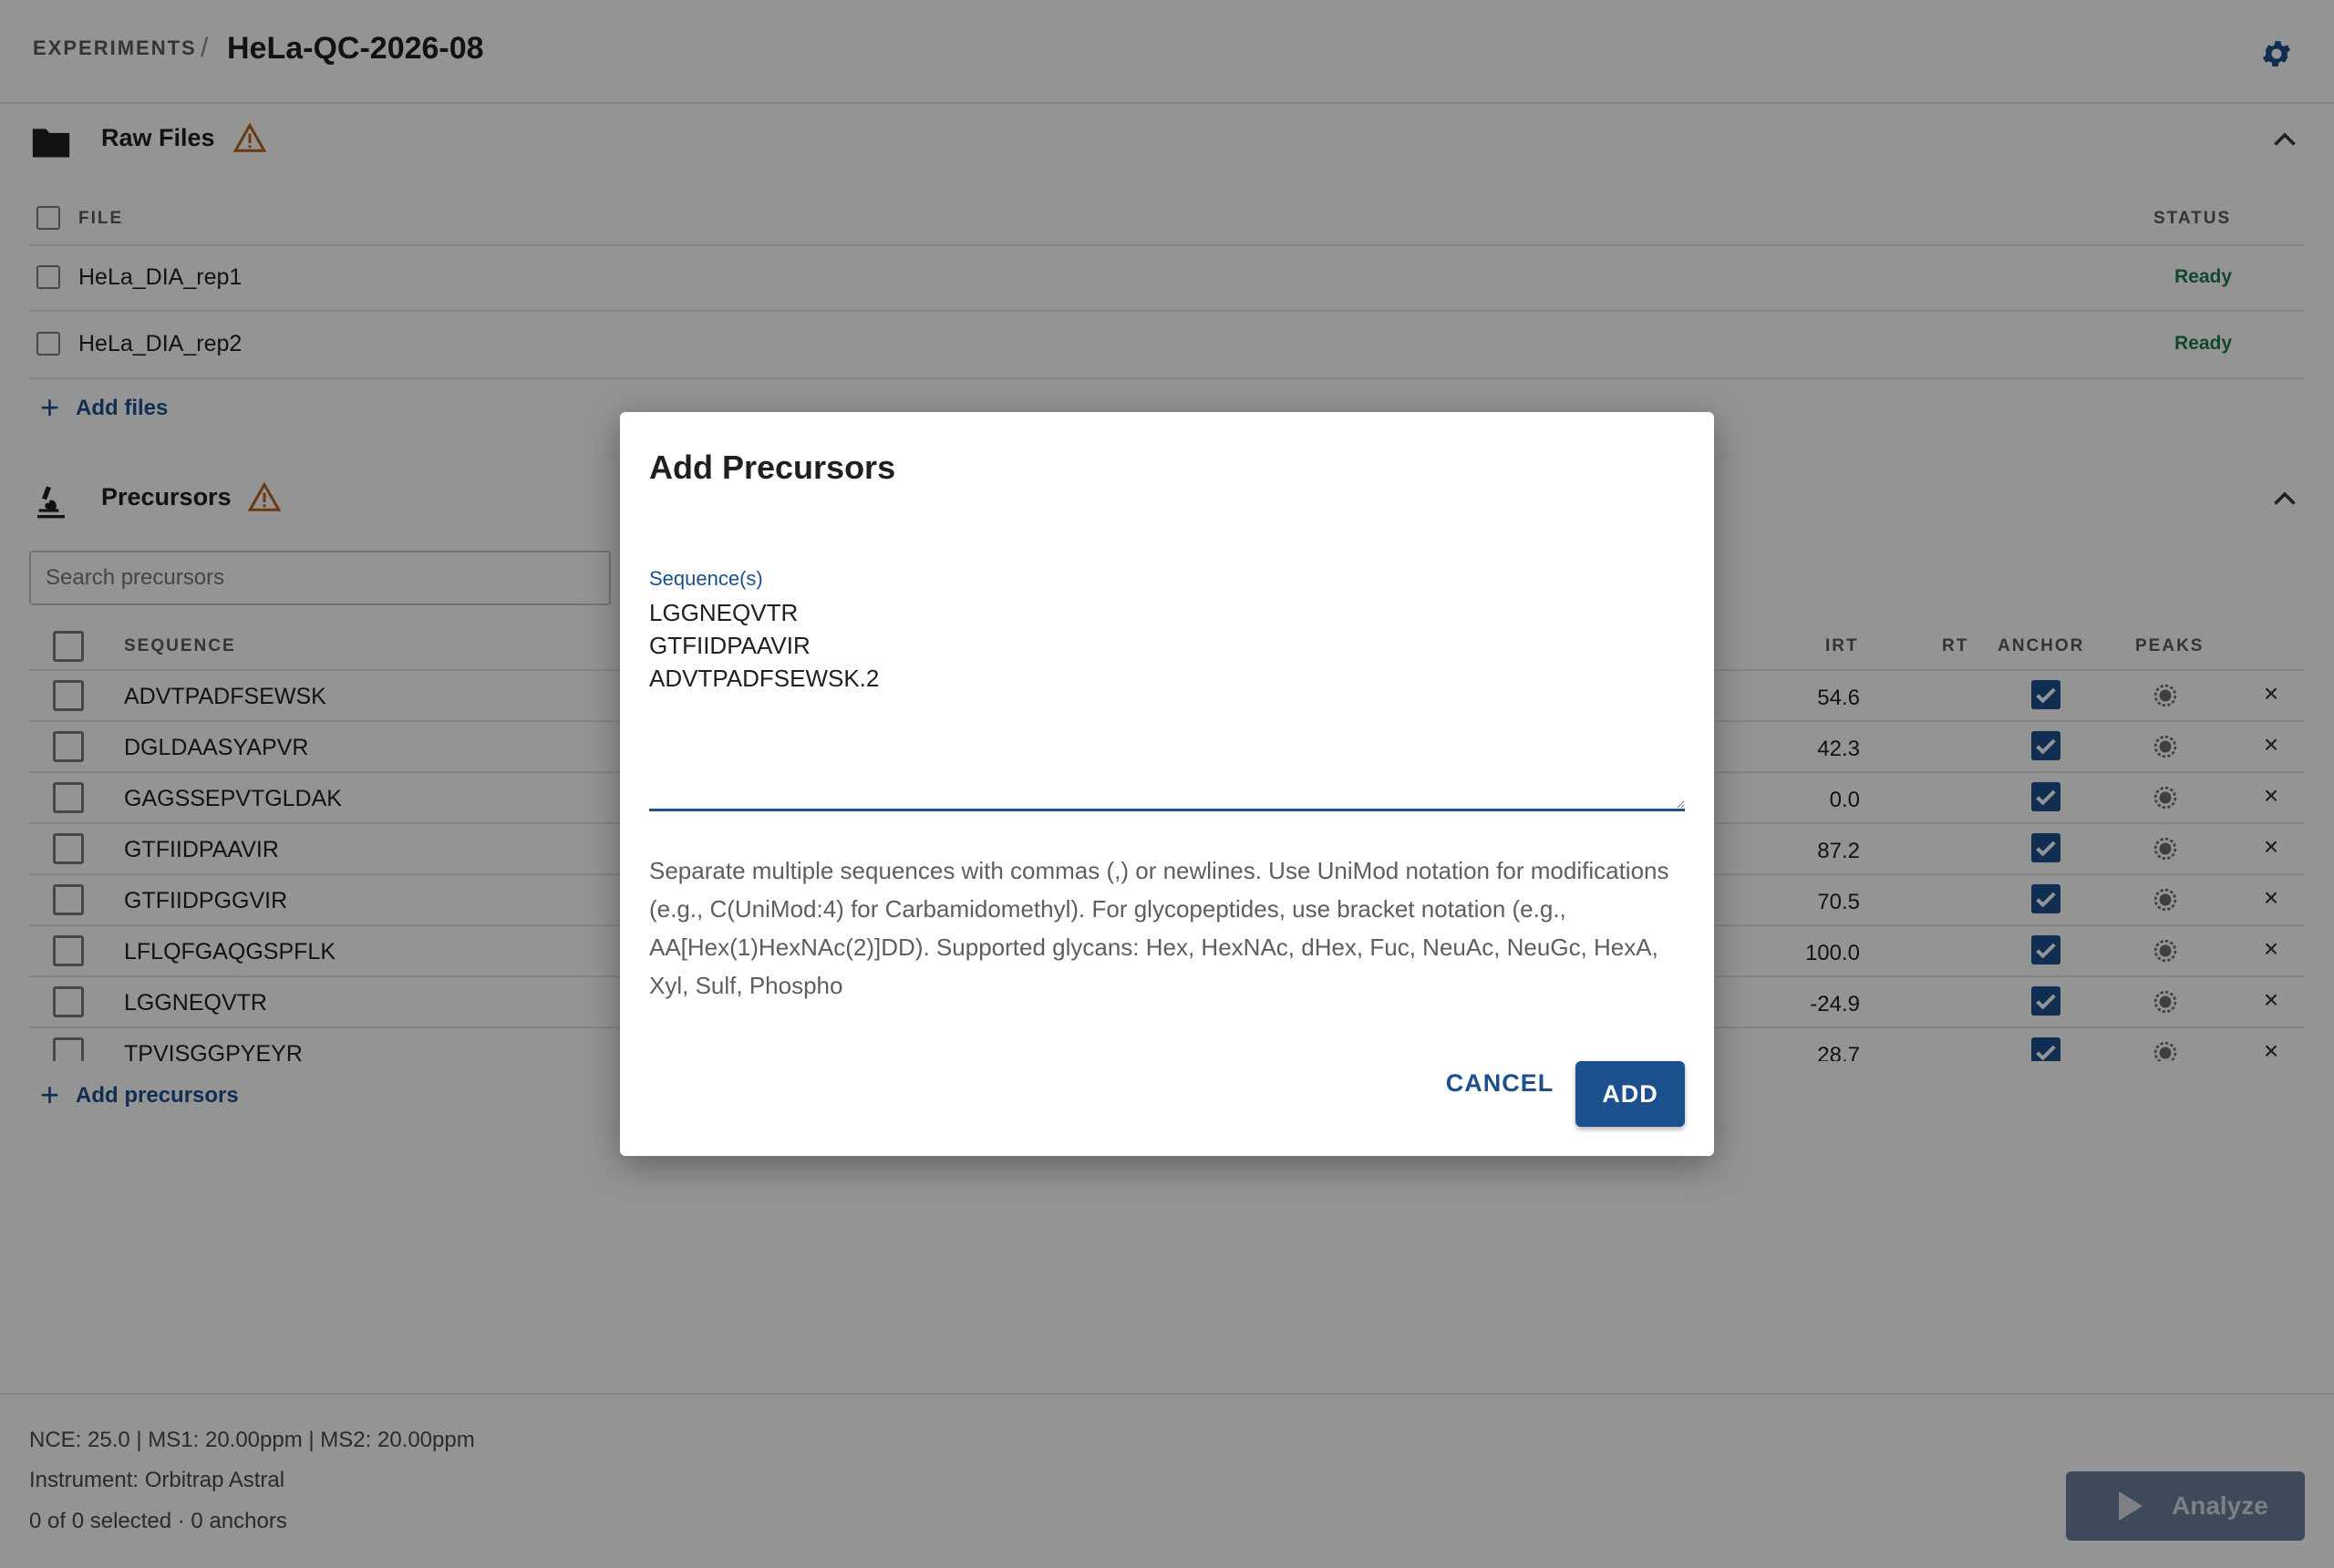  I want to click on dialog-title: Add Precursors, so click(772, 467).